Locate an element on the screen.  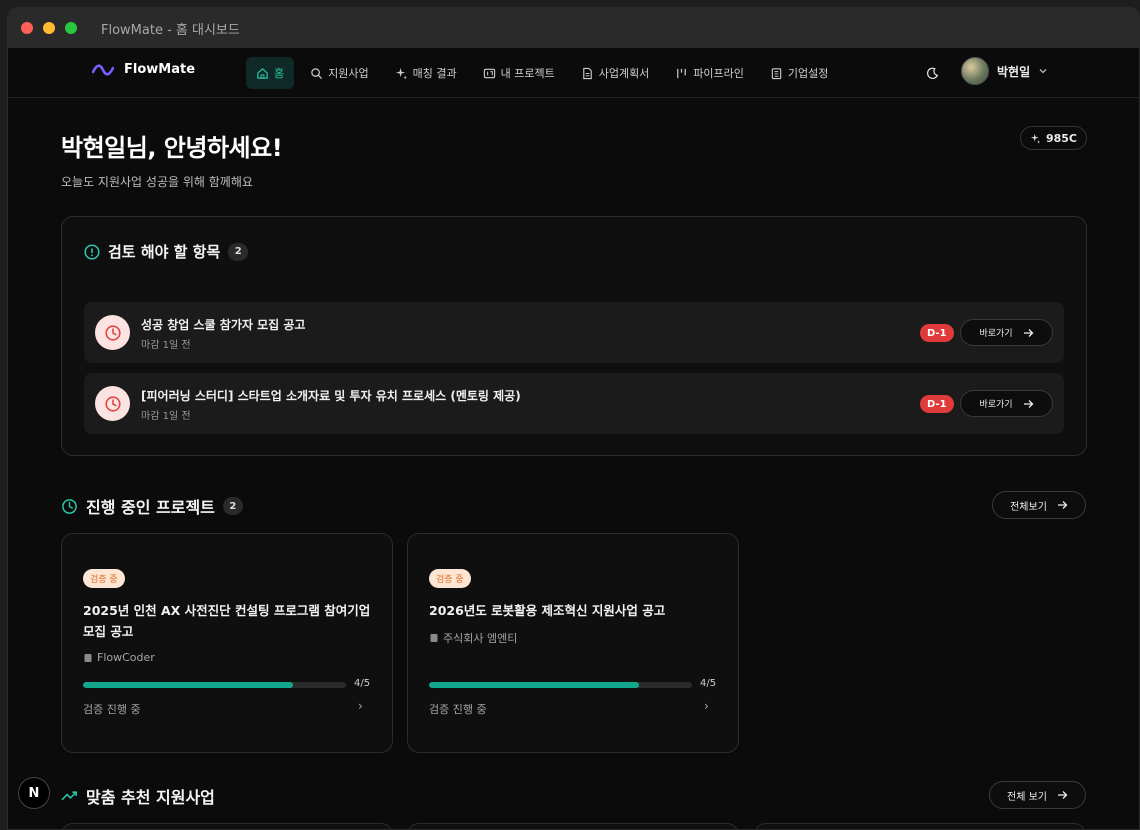
project-org: FlowCoder is located at coordinates (119, 657).